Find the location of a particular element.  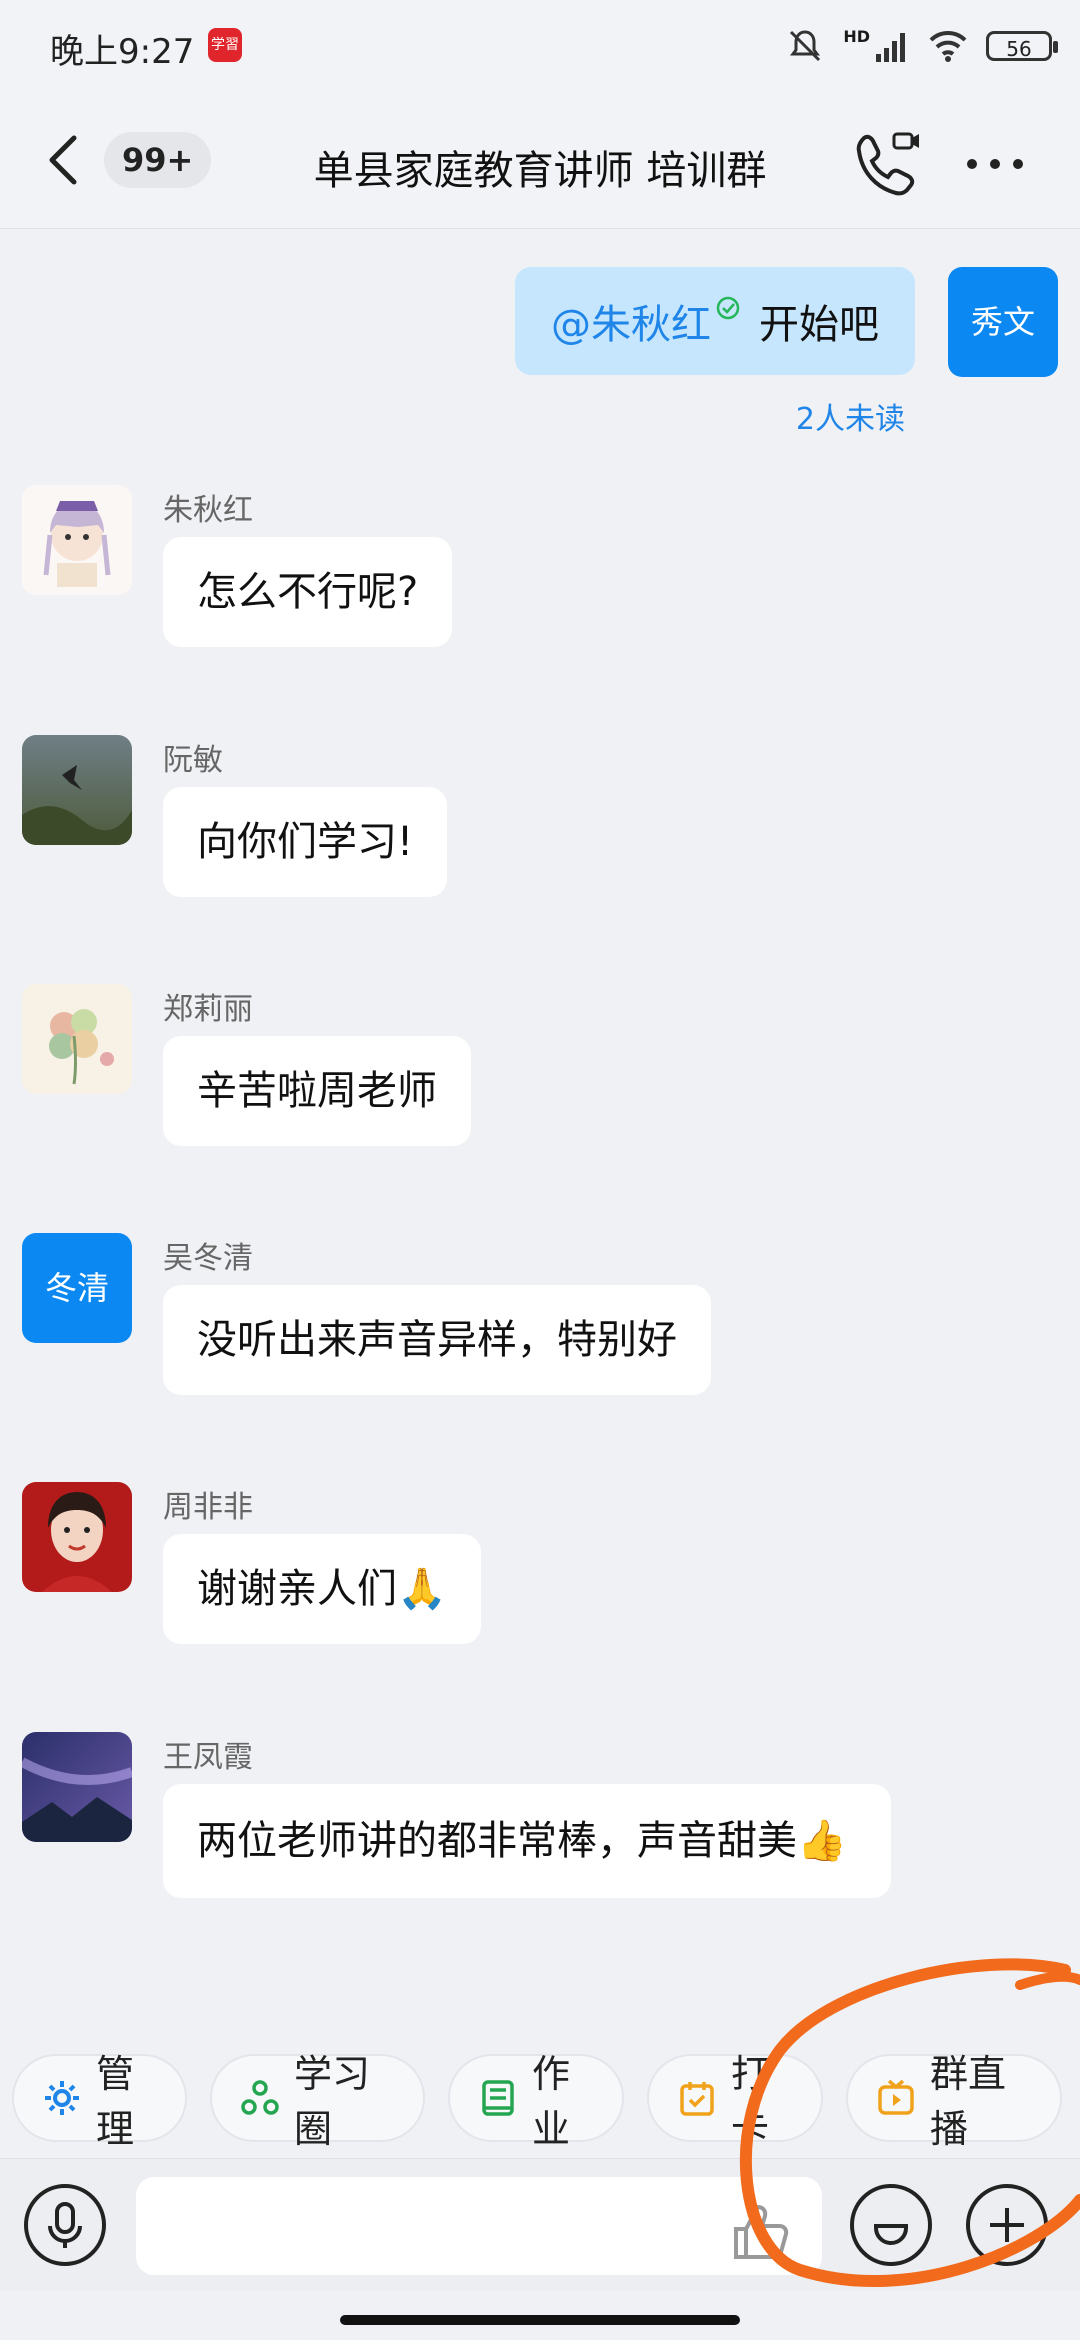

voice-input-button is located at coordinates (65, 2225).